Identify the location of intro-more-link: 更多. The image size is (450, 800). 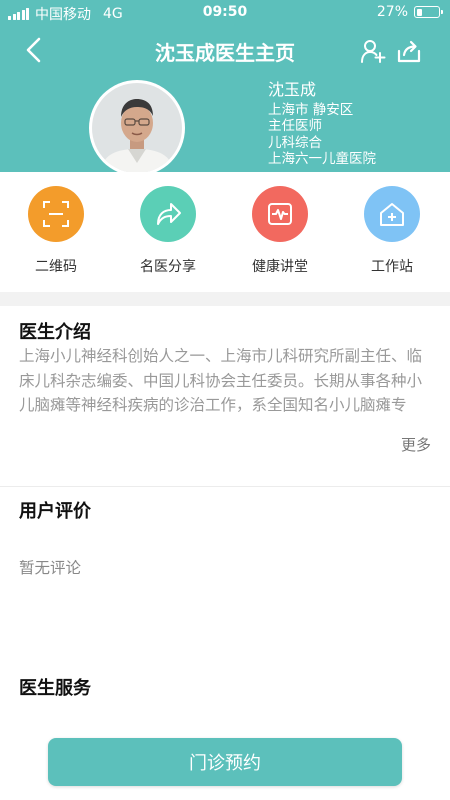
(416, 444).